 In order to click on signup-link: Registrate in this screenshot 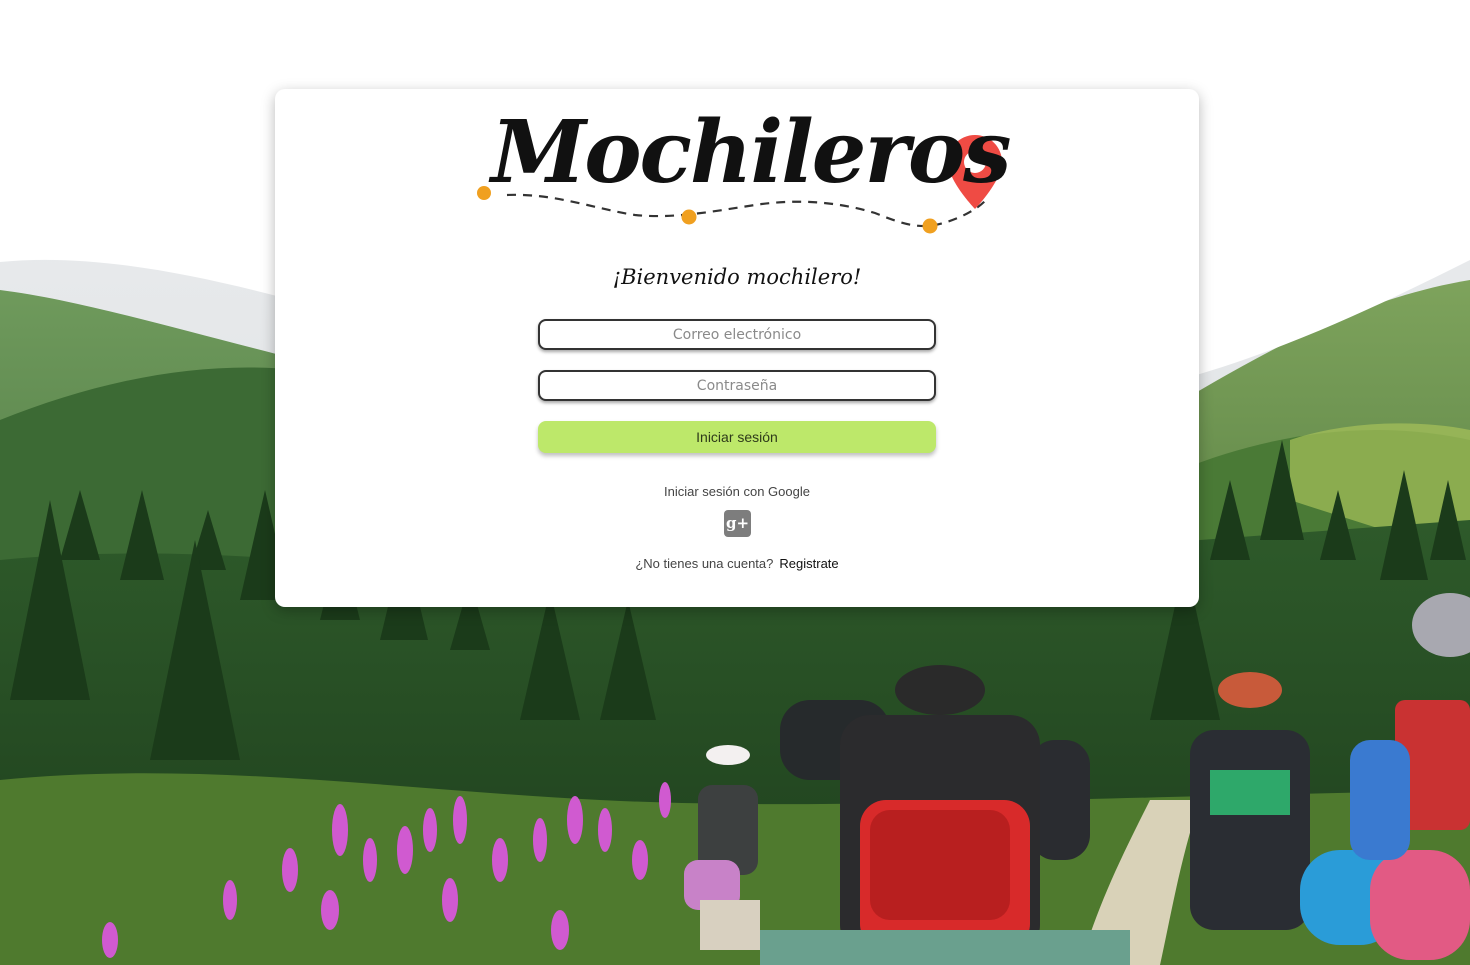, I will do `click(808, 563)`.